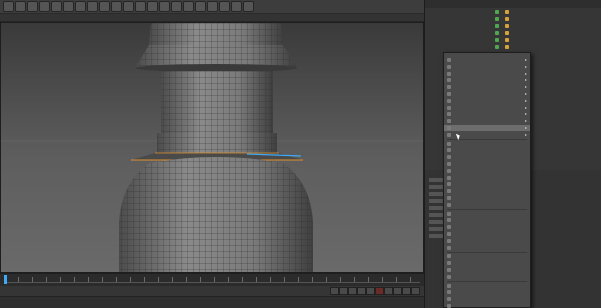 This screenshot has width=601, height=308. What do you see at coordinates (397, 291) in the screenshot?
I see `keyframe-icon` at bounding box center [397, 291].